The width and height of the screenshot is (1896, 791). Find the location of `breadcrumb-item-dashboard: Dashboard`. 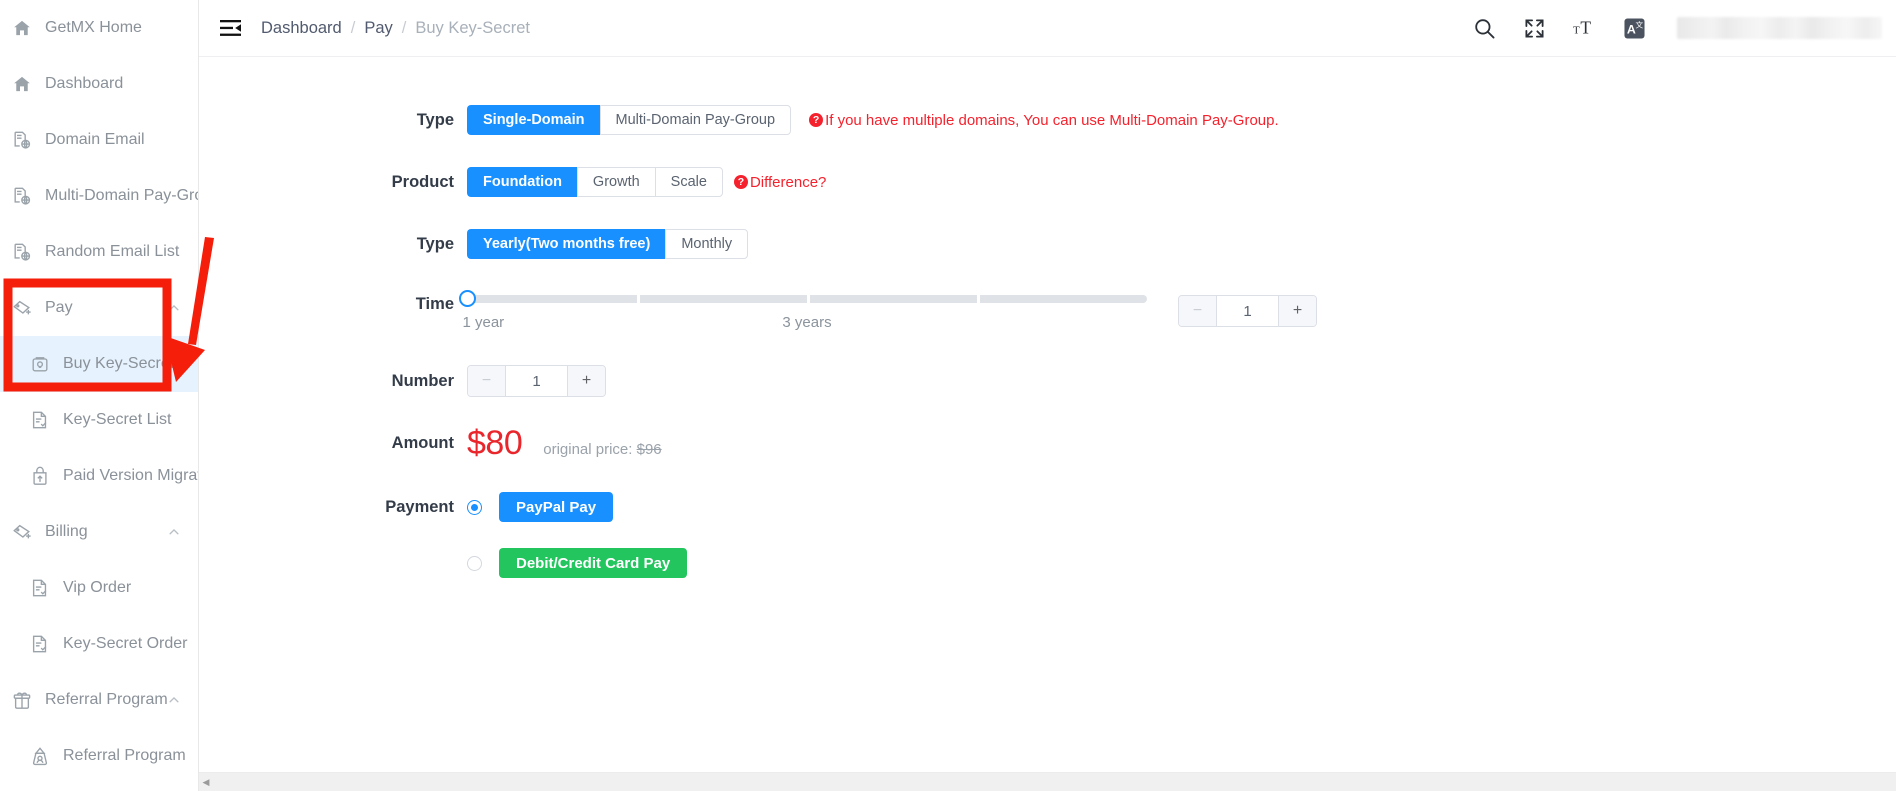

breadcrumb-item-dashboard: Dashboard is located at coordinates (301, 28).